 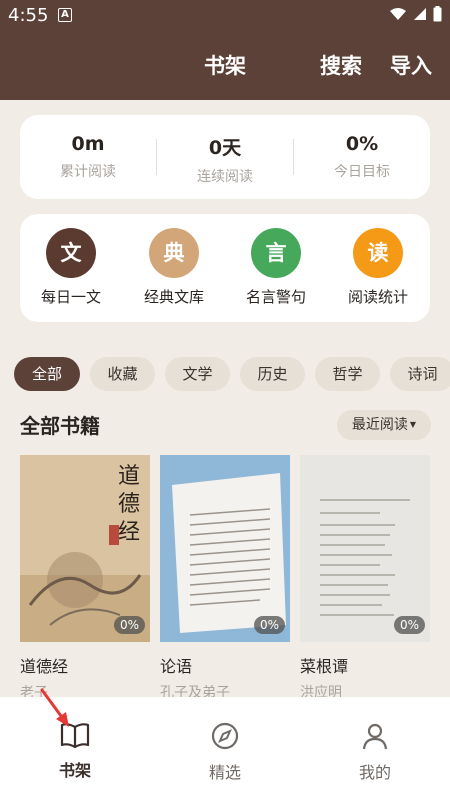 What do you see at coordinates (225, 66) in the screenshot?
I see `page-title: 书架` at bounding box center [225, 66].